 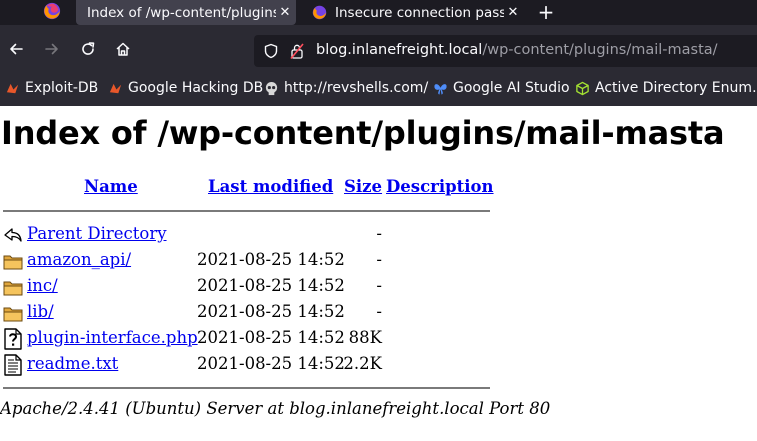 I want to click on unknown-file-icon, so click(x=13, y=339).